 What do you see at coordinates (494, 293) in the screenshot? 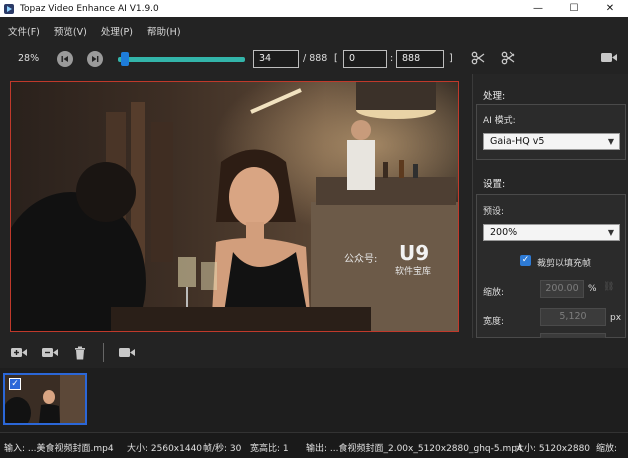
I see `scale-label: 缩放:` at bounding box center [494, 293].